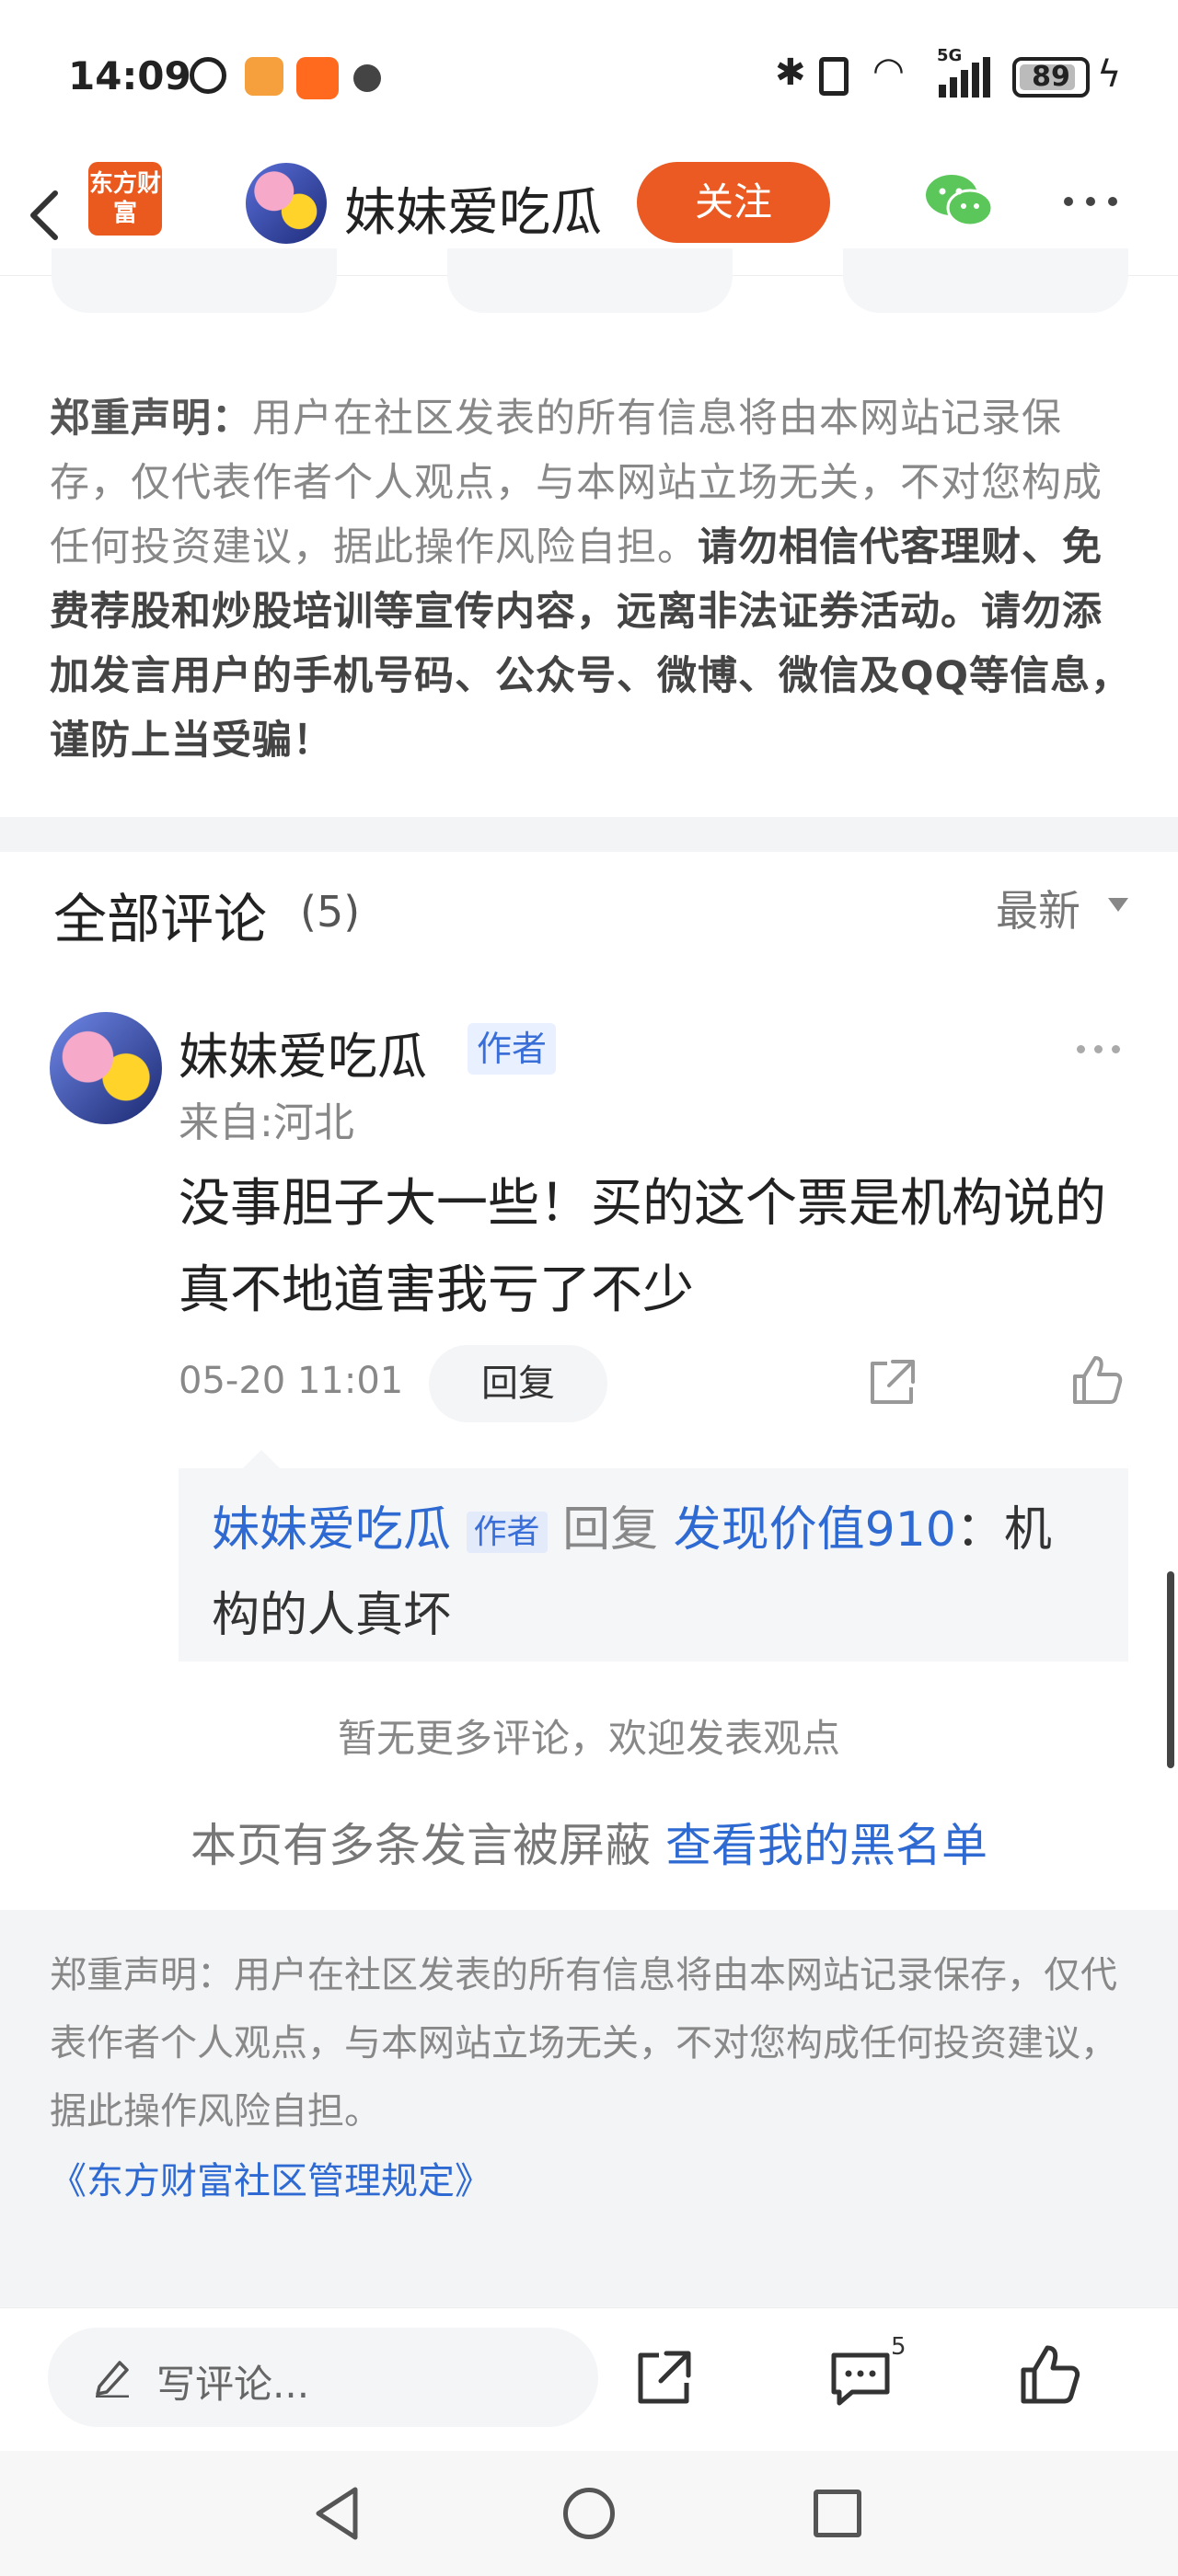 This screenshot has height=2576, width=1178. I want to click on no-more-comments: 暂无更多评论，欢迎发表观点, so click(588, 1738).